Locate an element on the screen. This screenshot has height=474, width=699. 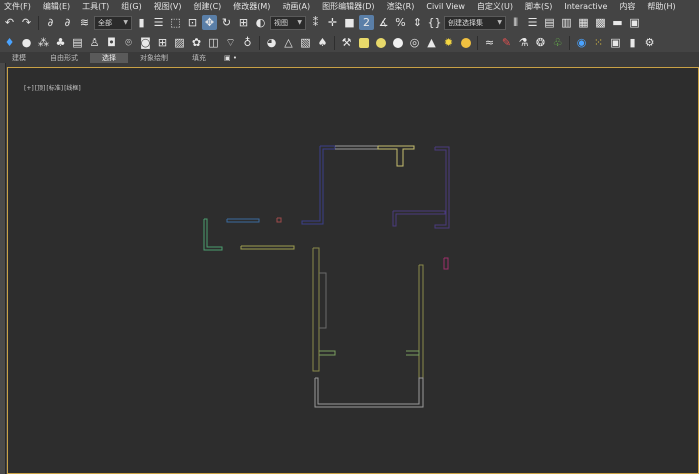
named-selection-dropdown: 创建选择集 ▼ is located at coordinates (475, 22).